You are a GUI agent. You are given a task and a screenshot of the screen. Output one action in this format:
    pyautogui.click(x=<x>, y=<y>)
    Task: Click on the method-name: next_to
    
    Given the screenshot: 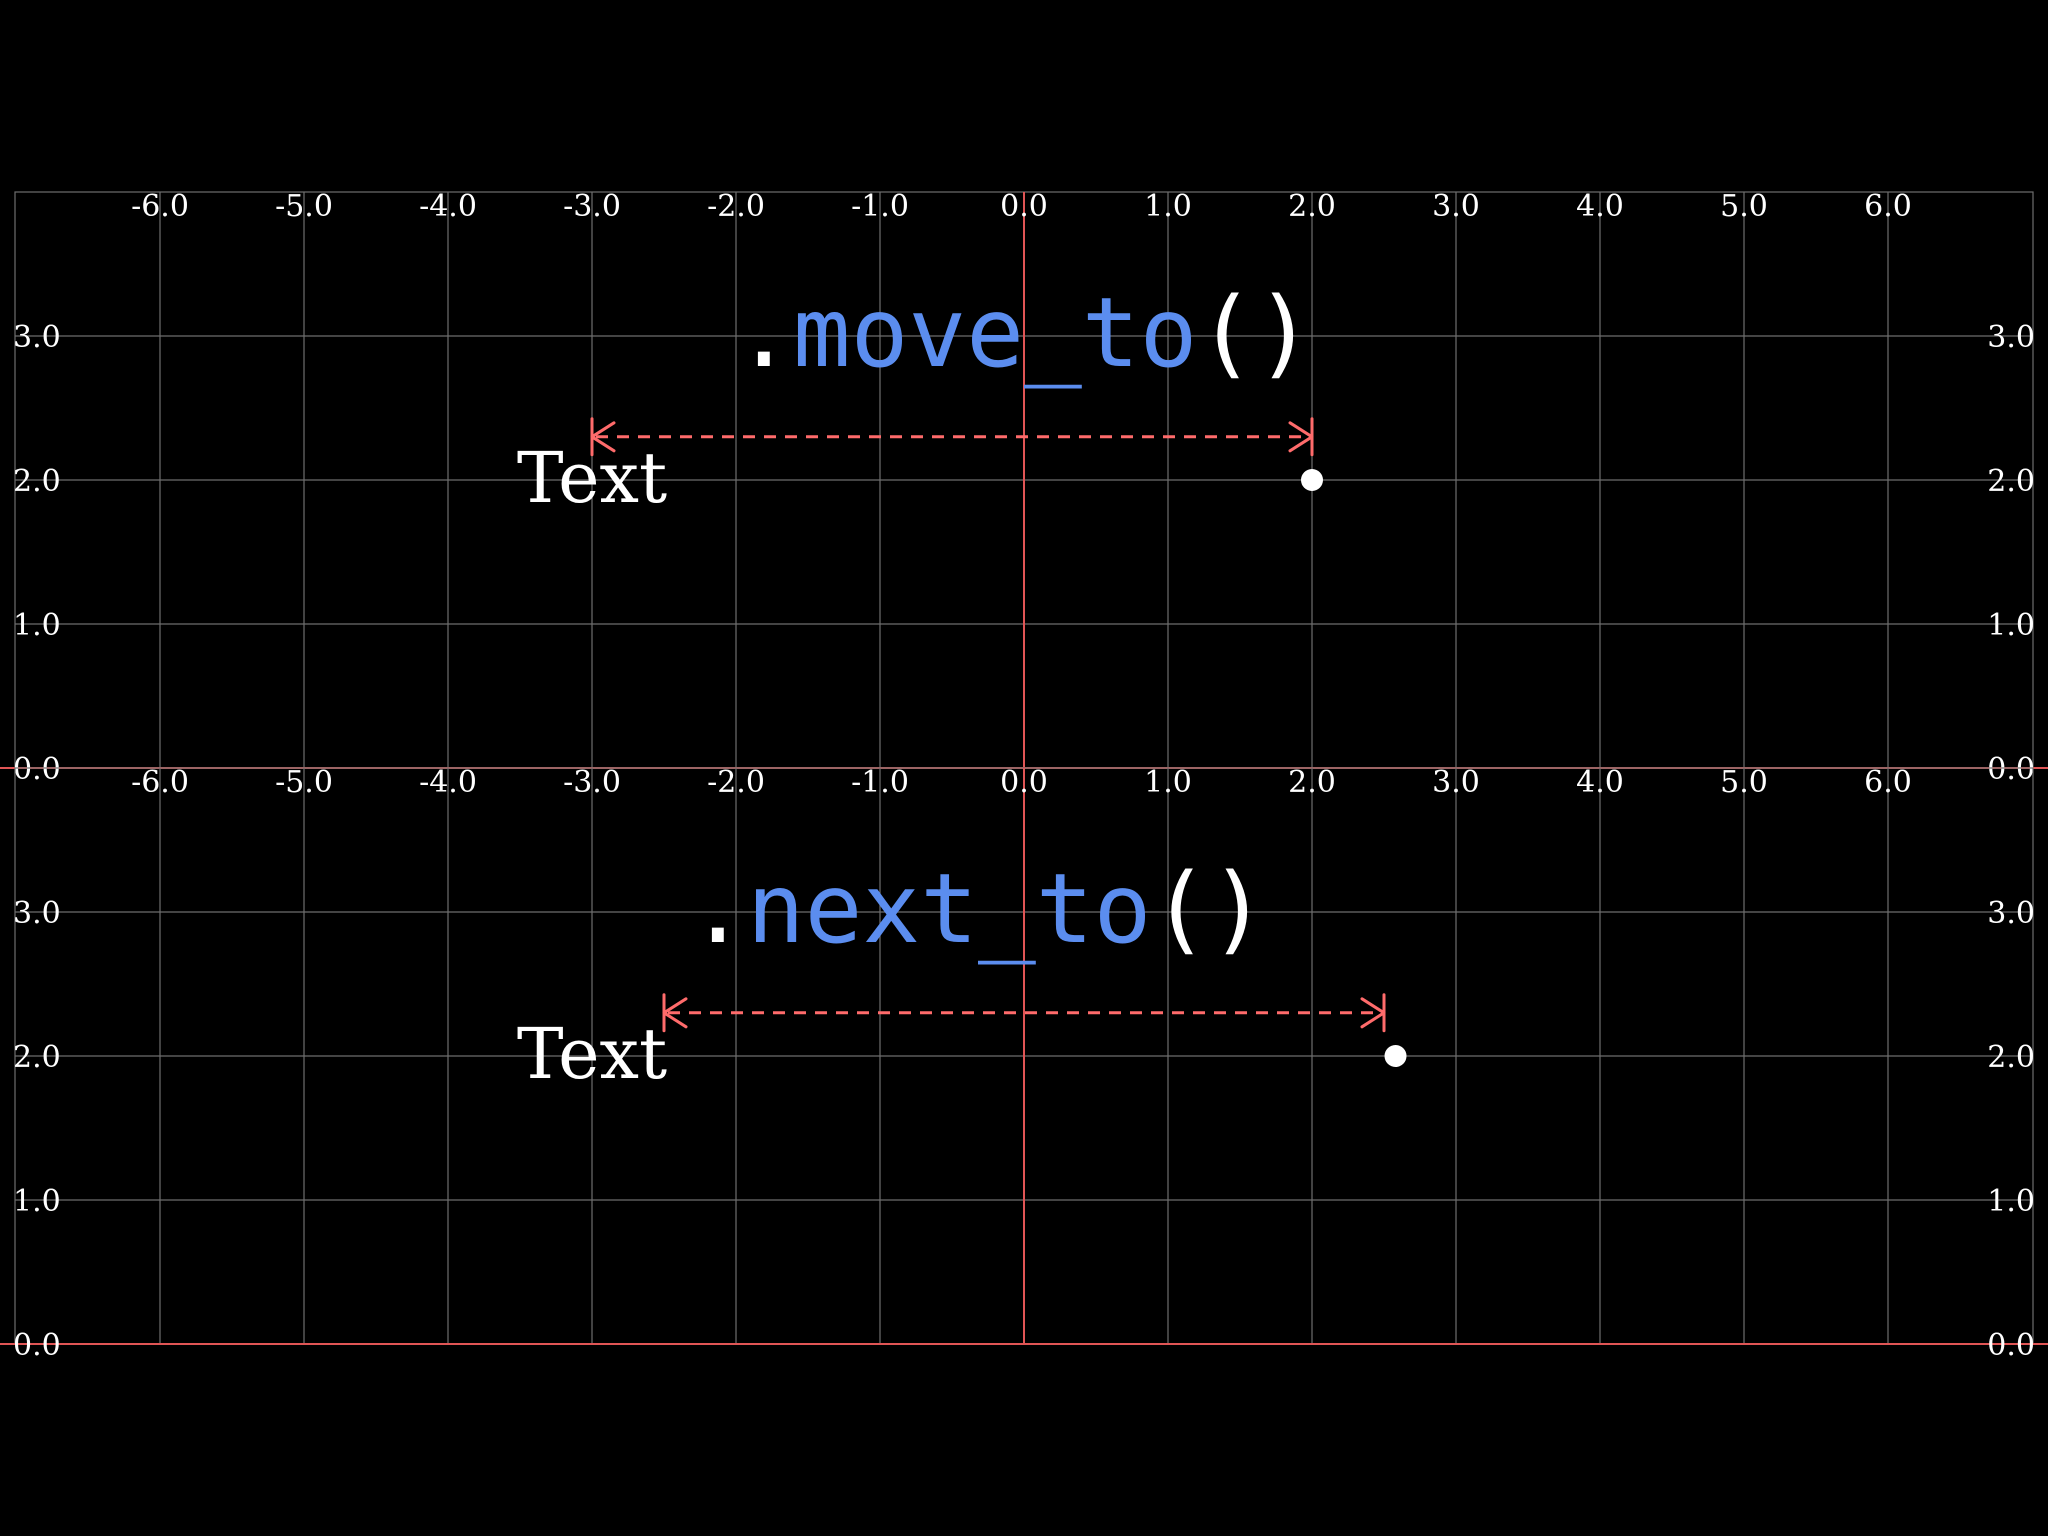 What is the action you would take?
    pyautogui.click(x=949, y=909)
    